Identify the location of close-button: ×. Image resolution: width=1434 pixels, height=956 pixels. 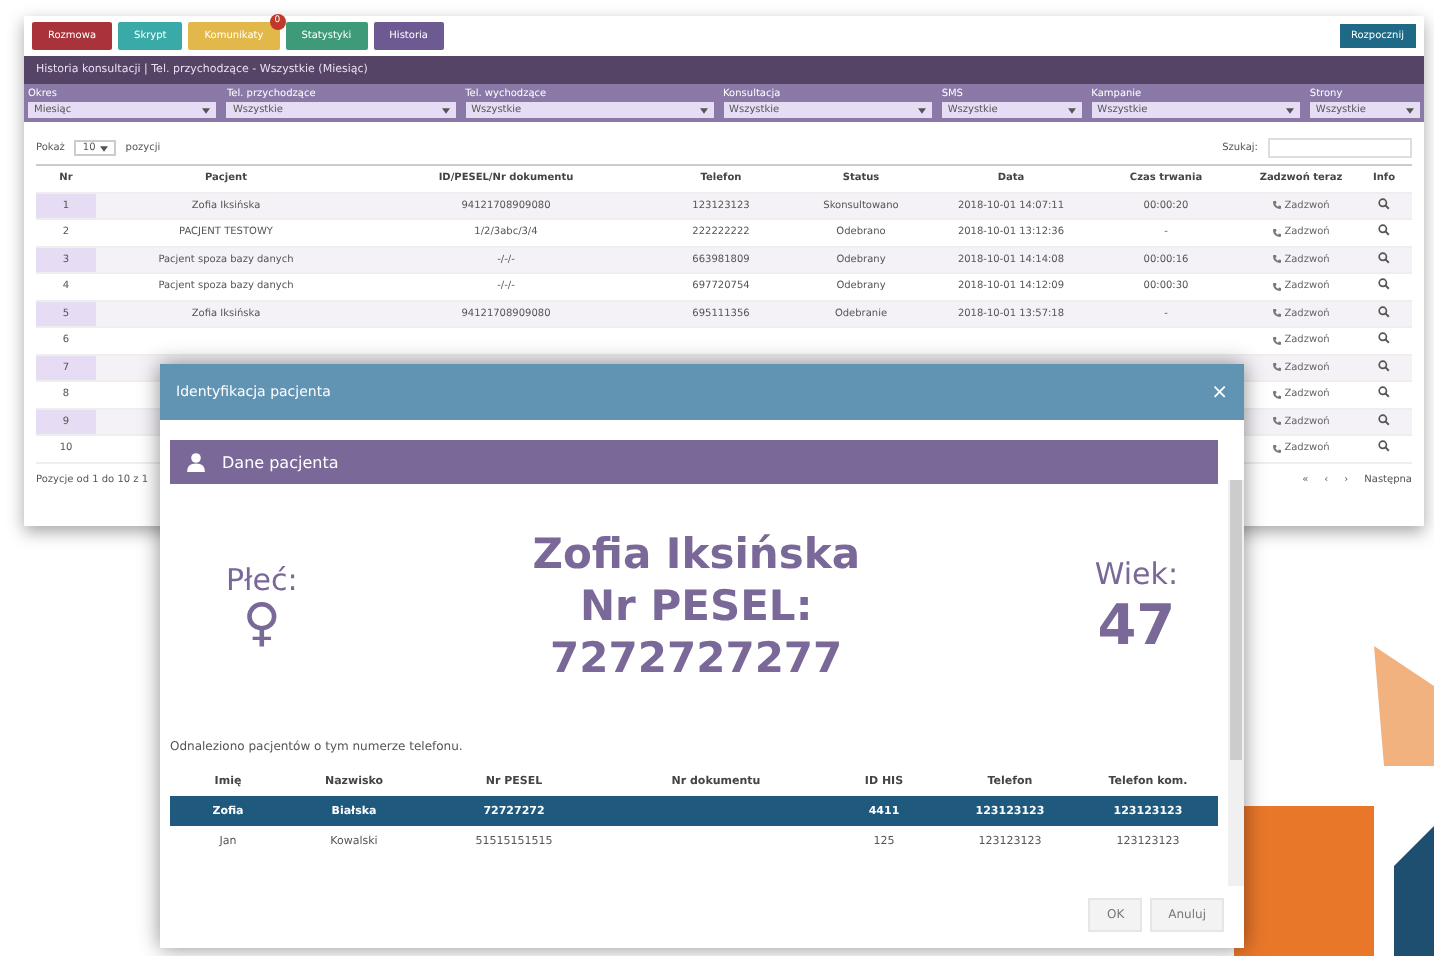
(1219, 392).